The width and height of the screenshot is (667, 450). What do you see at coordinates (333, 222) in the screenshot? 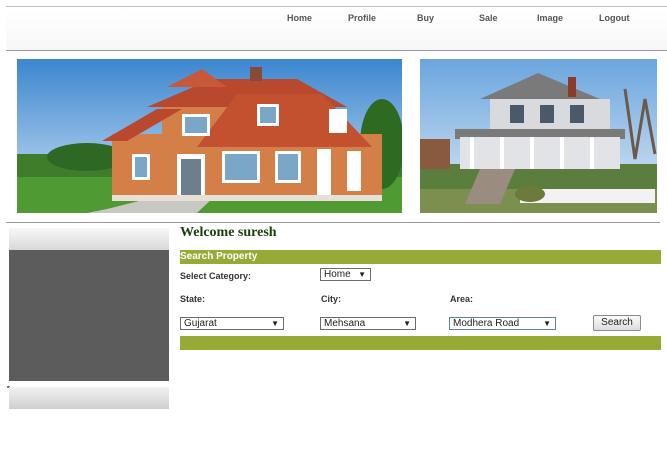
I see `section-divider` at bounding box center [333, 222].